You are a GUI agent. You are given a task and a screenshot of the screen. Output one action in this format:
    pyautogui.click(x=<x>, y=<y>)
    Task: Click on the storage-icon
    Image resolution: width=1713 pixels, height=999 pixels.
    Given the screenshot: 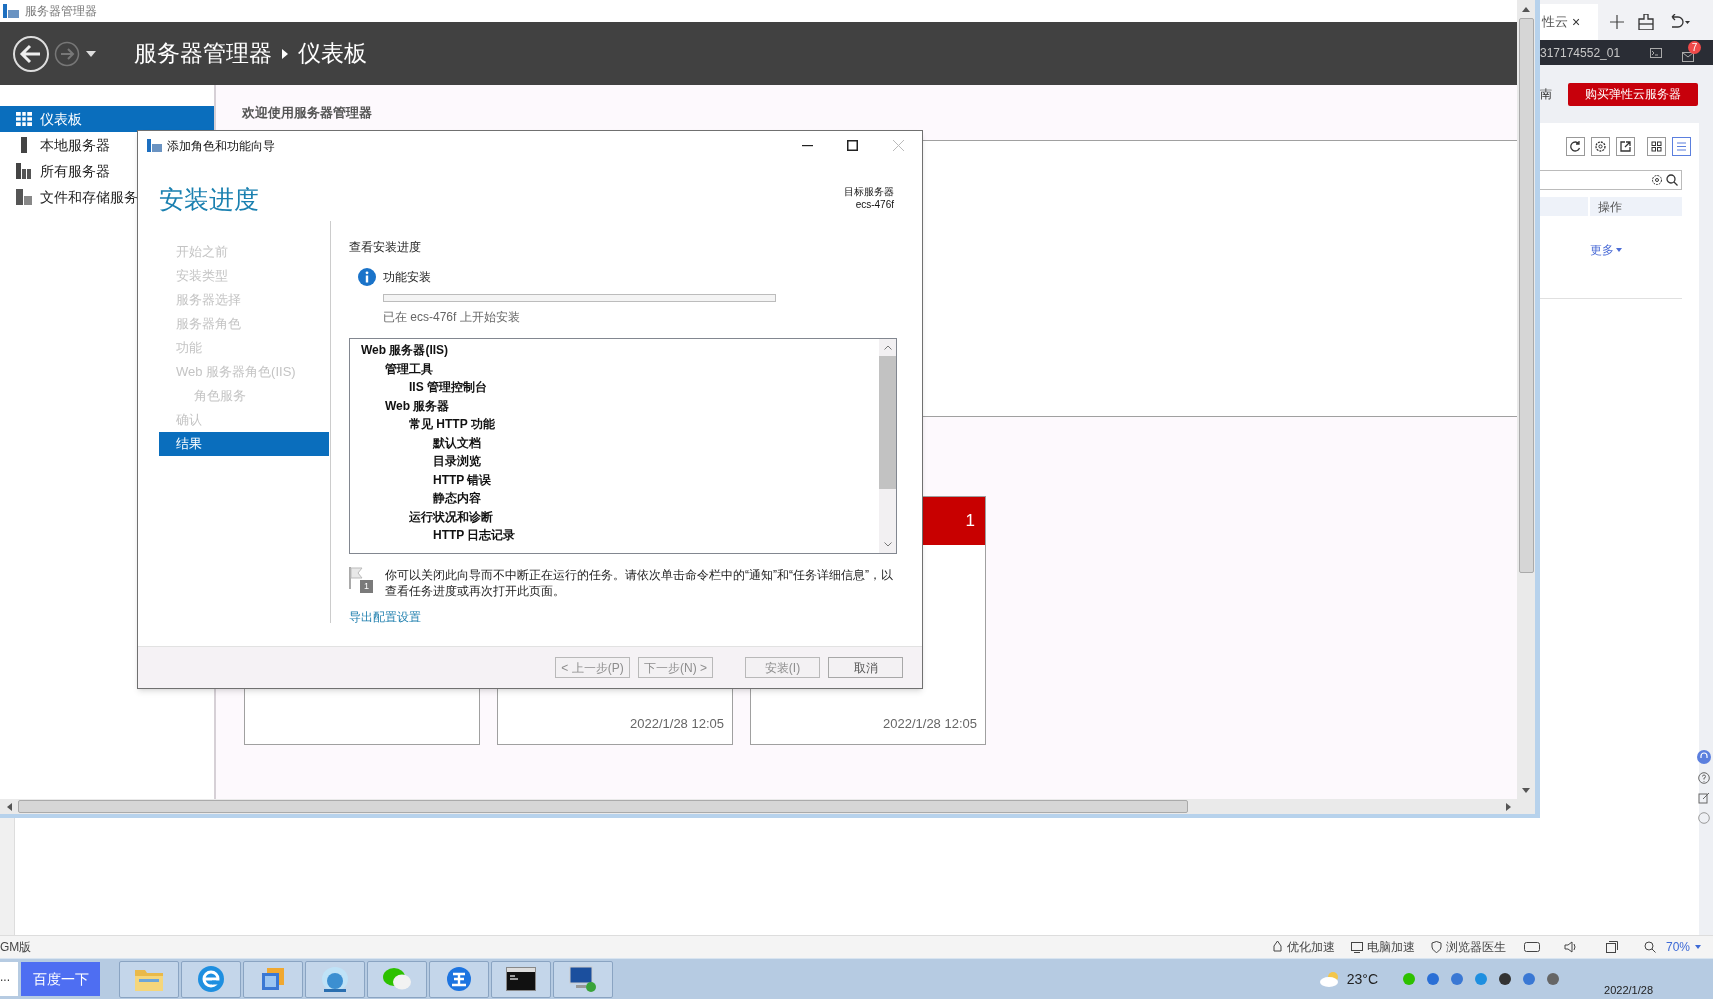 What is the action you would take?
    pyautogui.click(x=24, y=197)
    